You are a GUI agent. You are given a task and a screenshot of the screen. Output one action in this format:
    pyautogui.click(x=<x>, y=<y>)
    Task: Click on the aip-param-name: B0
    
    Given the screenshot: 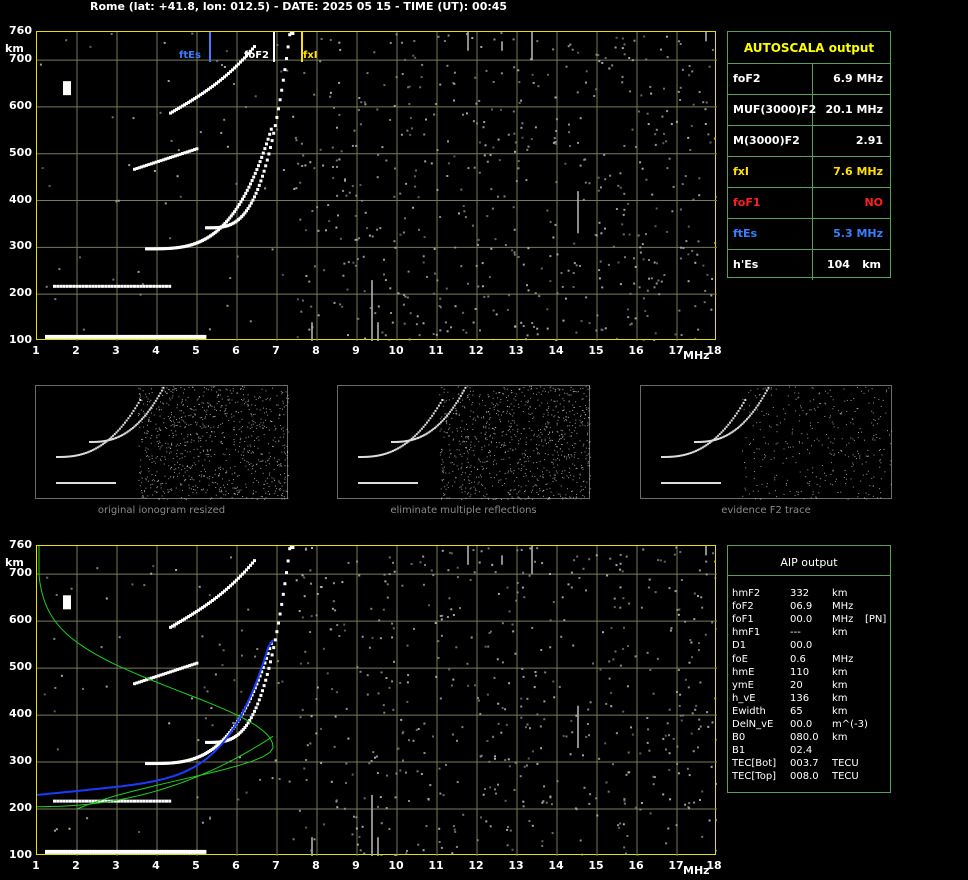 What is the action you would take?
    pyautogui.click(x=739, y=738)
    